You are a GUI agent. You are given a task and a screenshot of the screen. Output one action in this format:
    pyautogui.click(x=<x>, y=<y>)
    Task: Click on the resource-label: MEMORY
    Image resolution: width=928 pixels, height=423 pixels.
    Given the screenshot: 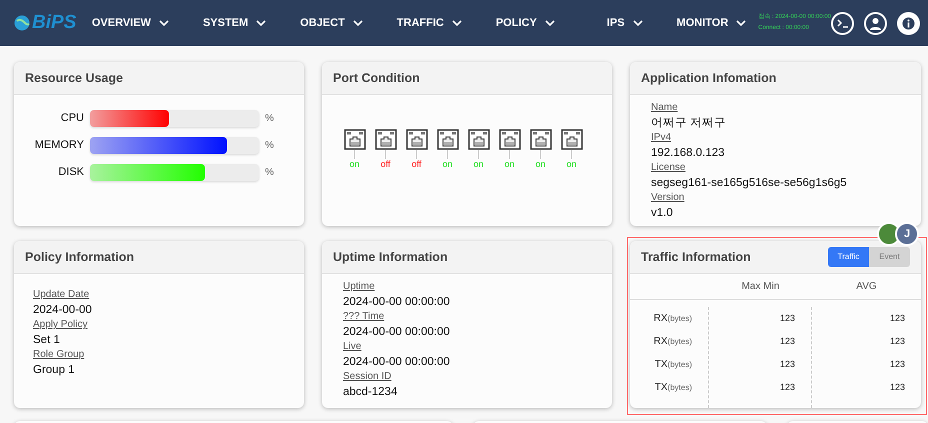 What is the action you would take?
    pyautogui.click(x=59, y=146)
    